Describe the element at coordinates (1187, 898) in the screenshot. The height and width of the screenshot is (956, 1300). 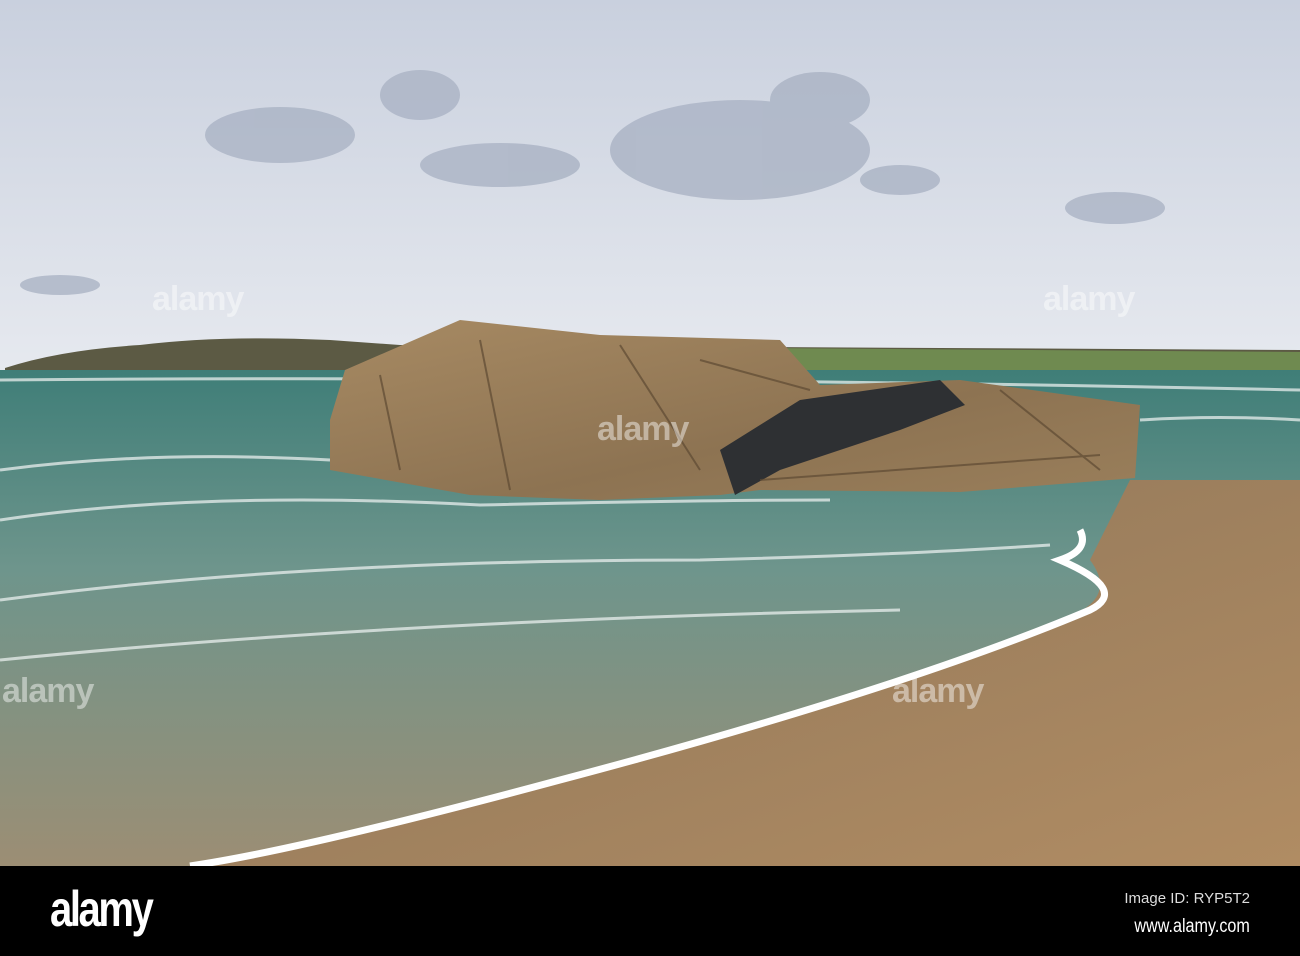
I see `image-id: Image ID: RYP5T2` at that location.